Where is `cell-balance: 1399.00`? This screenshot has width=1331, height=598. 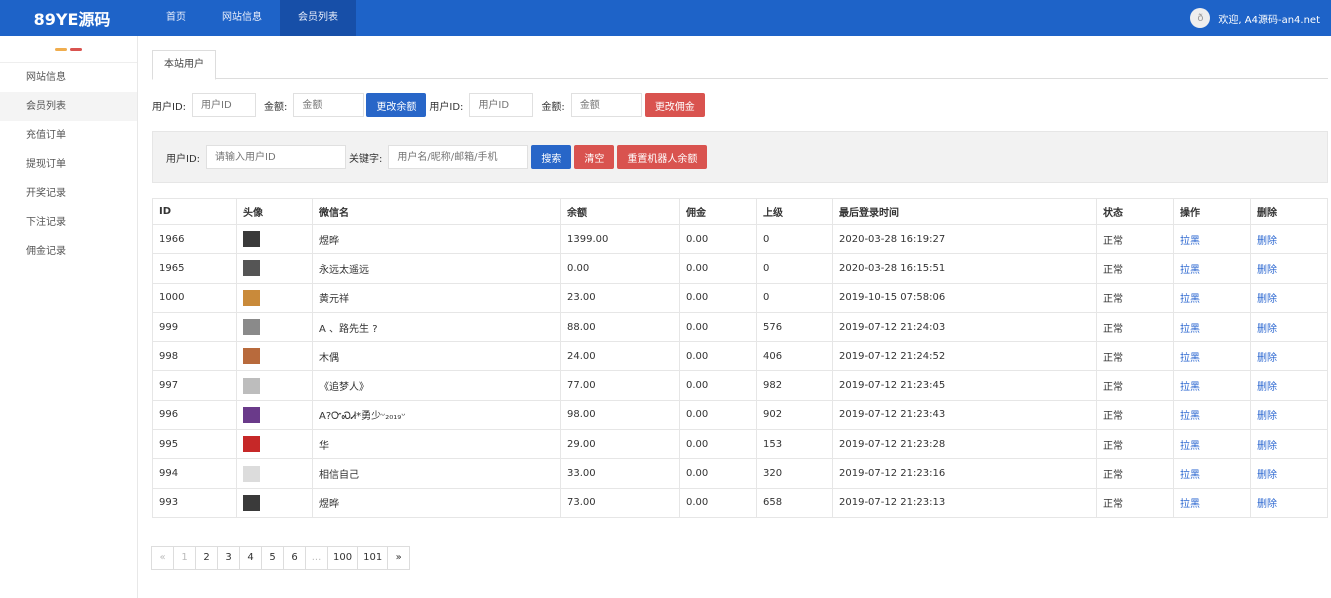 cell-balance: 1399.00 is located at coordinates (620, 239).